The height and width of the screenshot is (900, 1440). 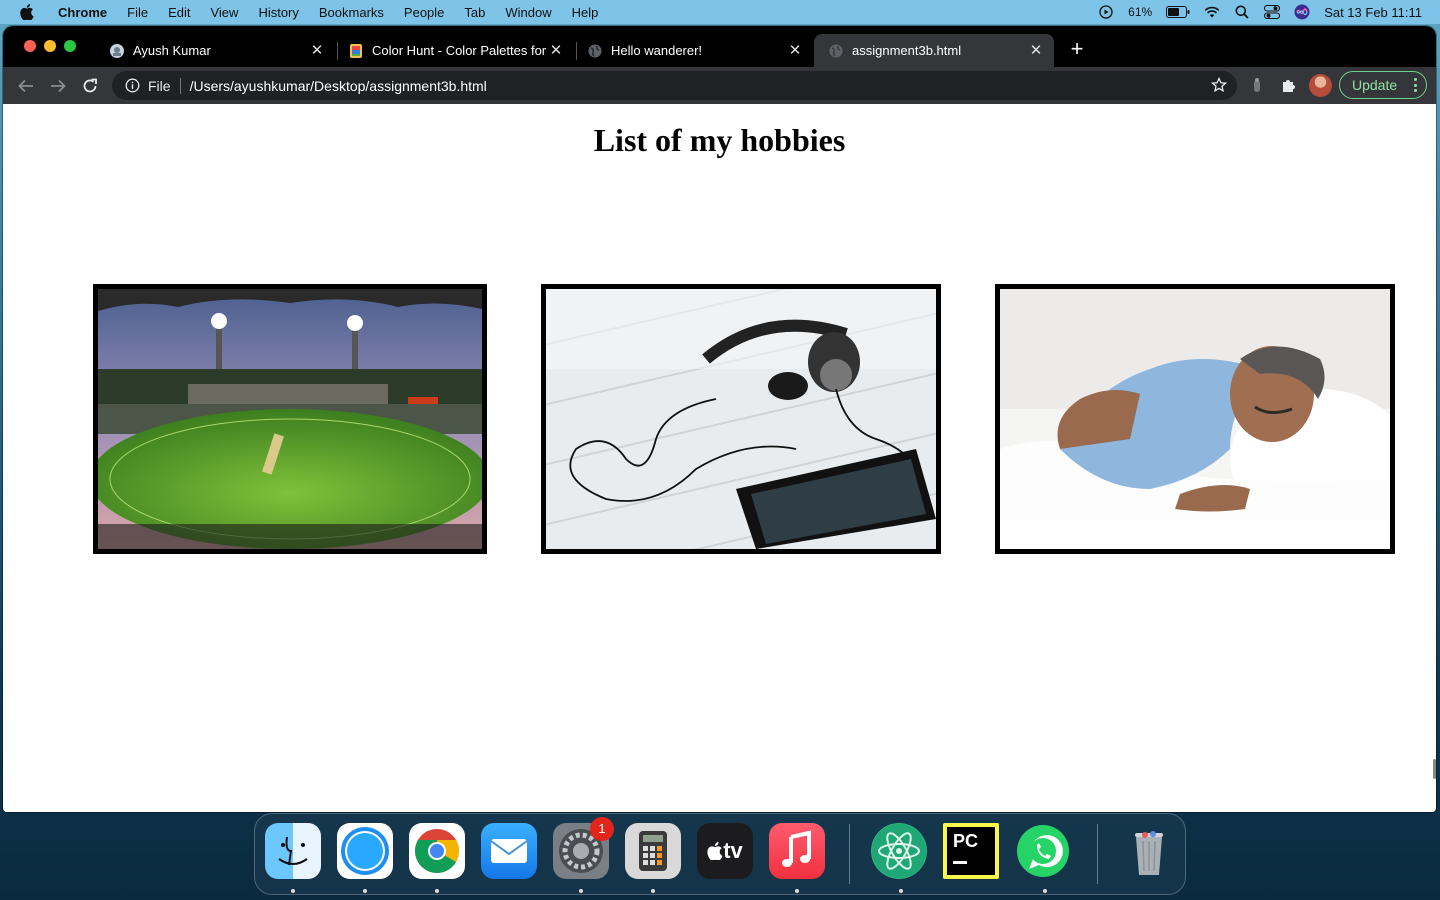 I want to click on back-arrow-icon, so click(x=26, y=86).